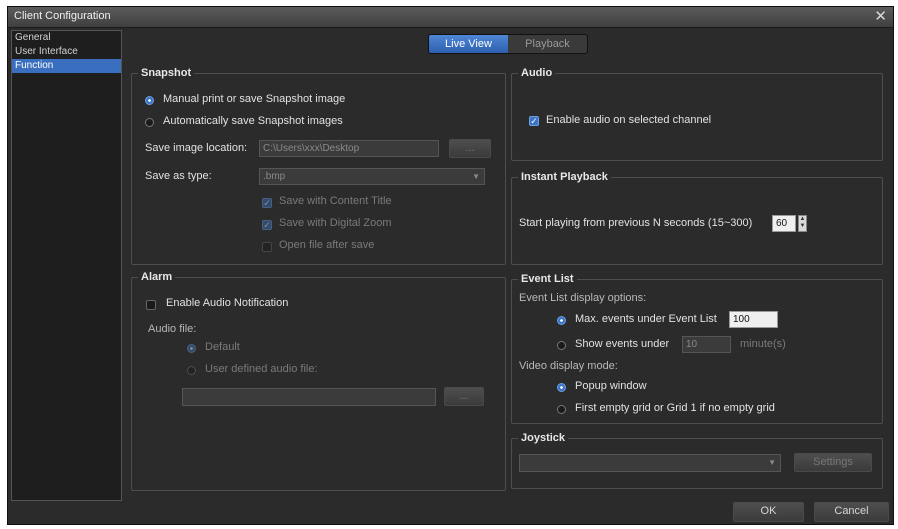 Image resolution: width=898 pixels, height=529 pixels. What do you see at coordinates (172, 329) in the screenshot?
I see `audio-file-label: Audio file:` at bounding box center [172, 329].